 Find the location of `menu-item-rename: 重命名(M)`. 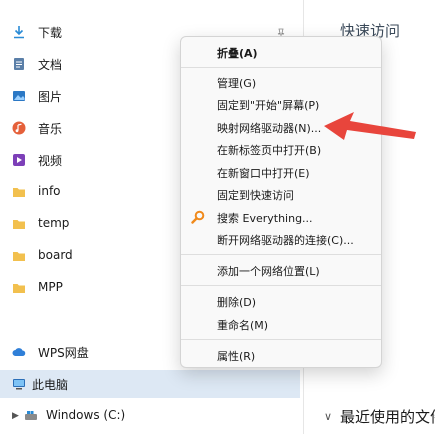

menu-item-rename: 重命名(M) is located at coordinates (281, 324).